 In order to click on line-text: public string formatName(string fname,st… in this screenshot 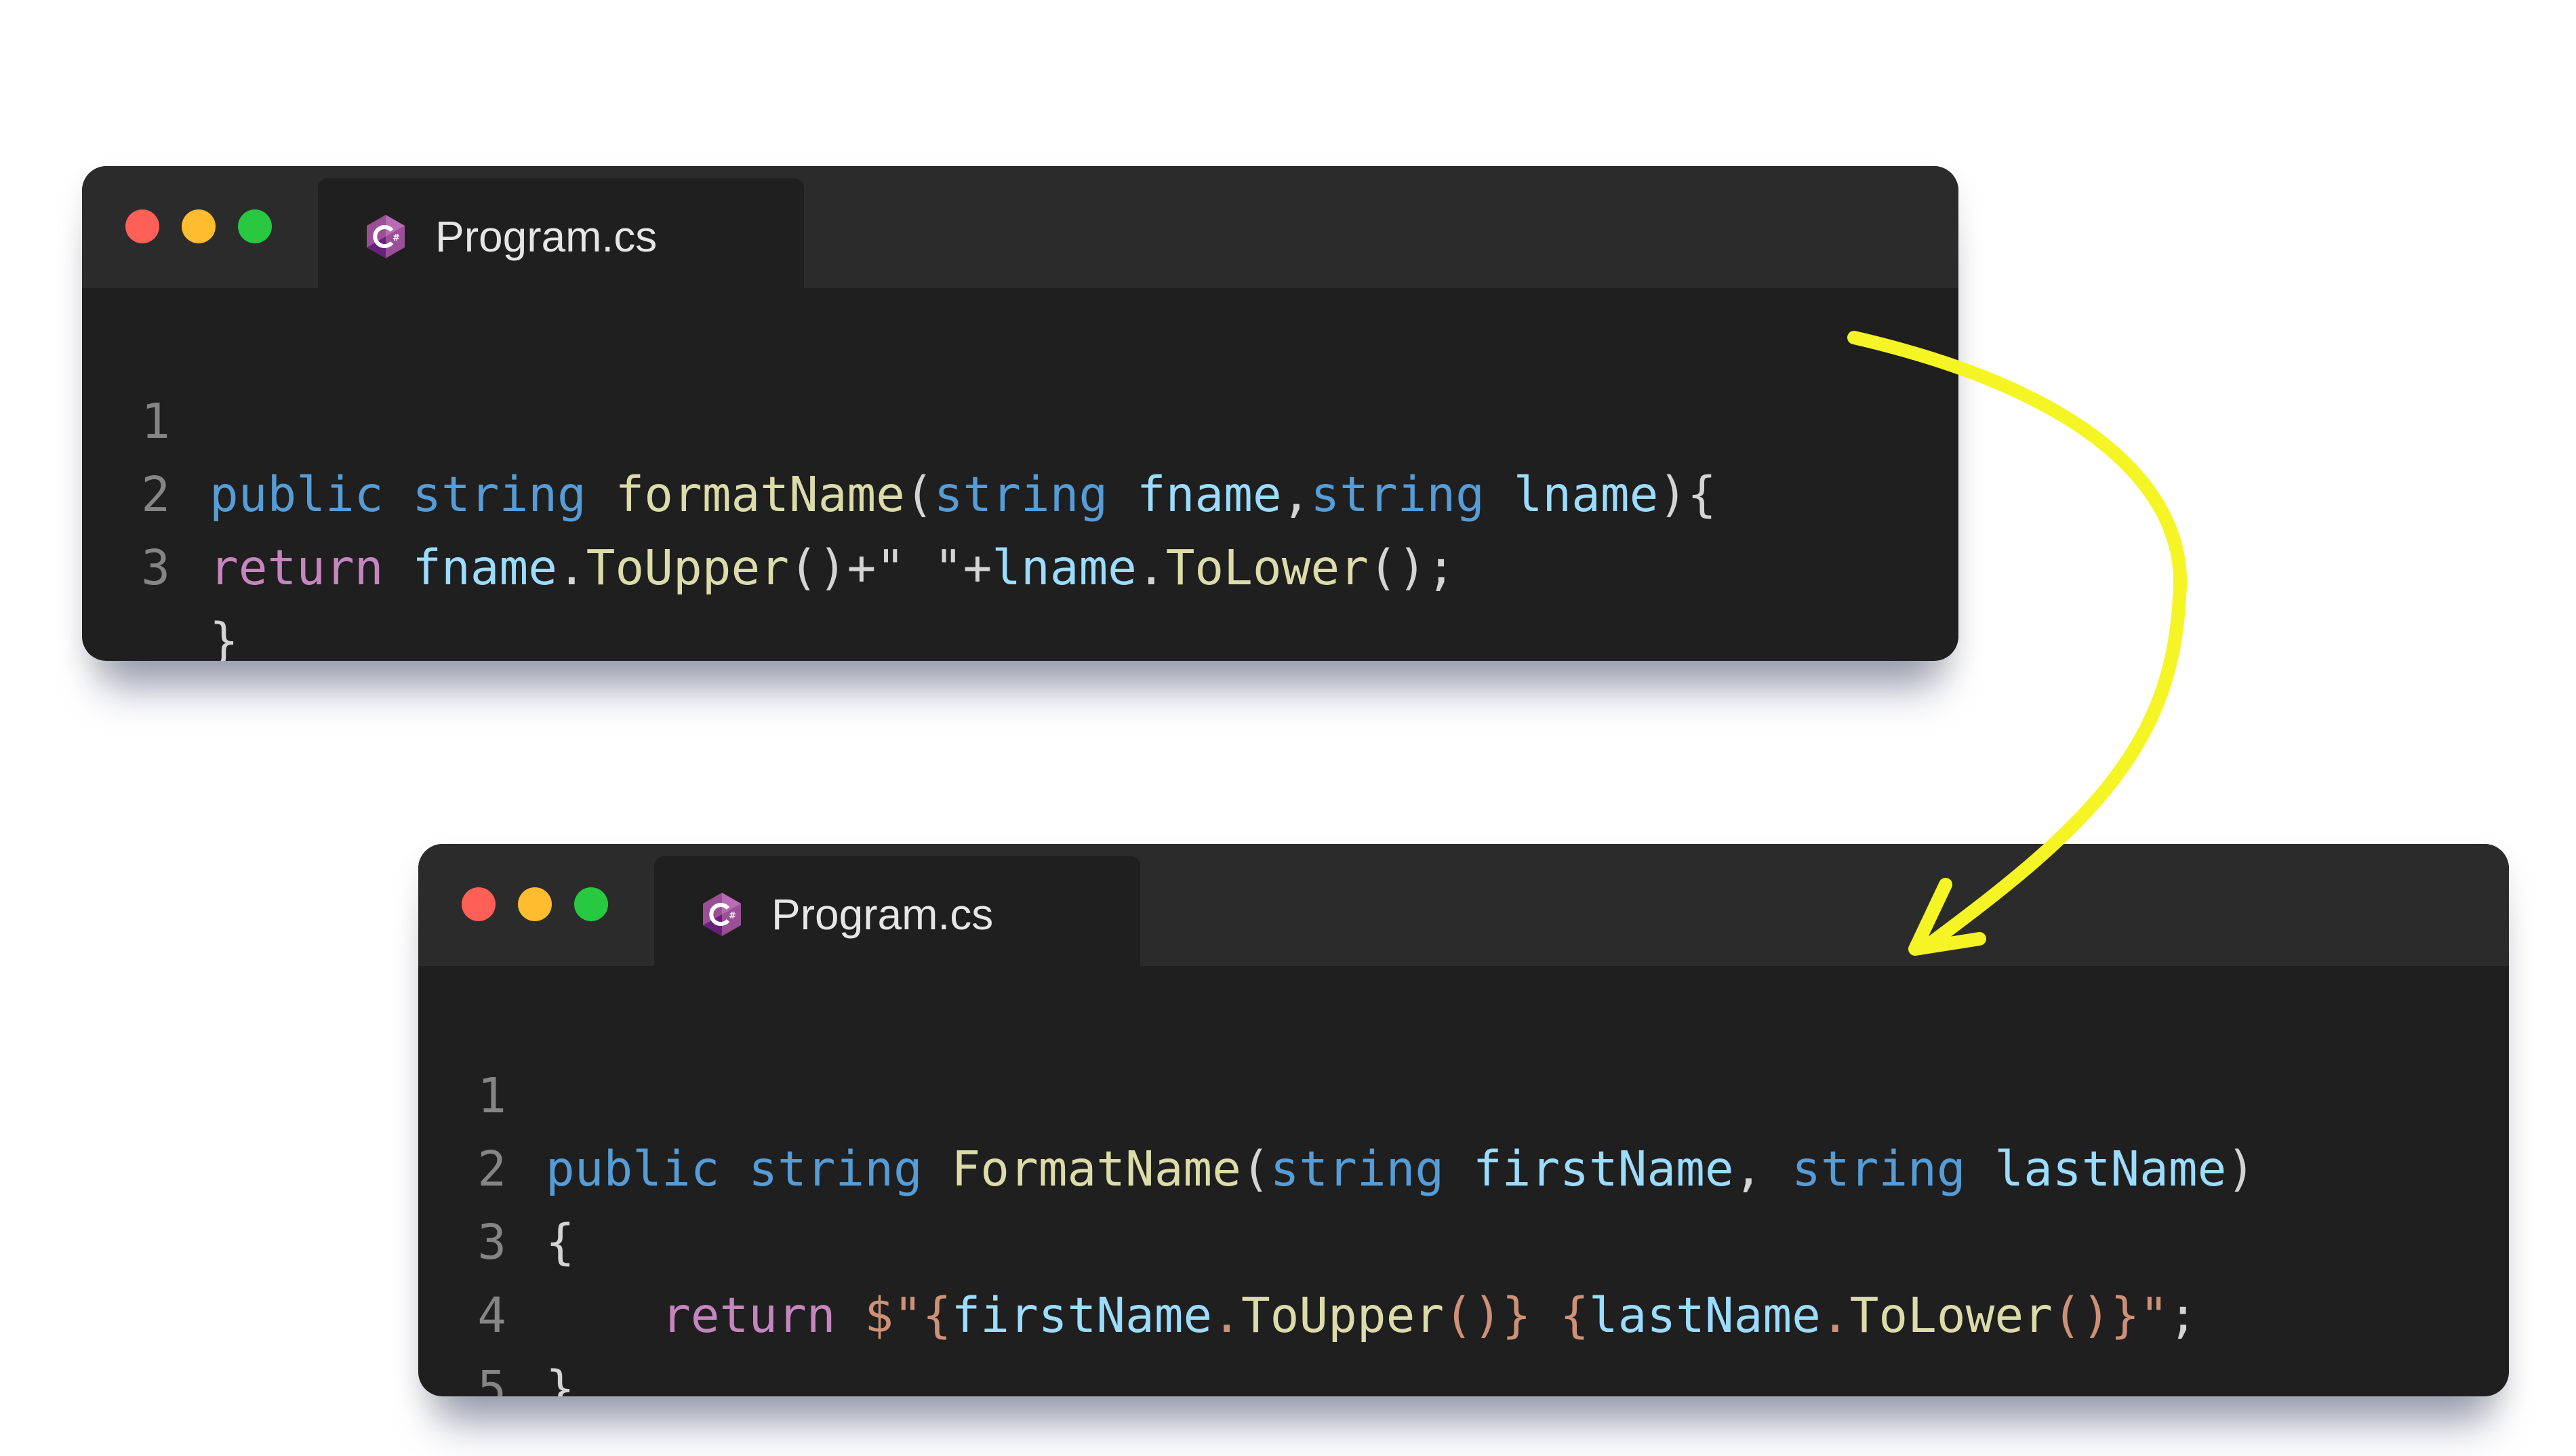, I will do `click(962, 494)`.